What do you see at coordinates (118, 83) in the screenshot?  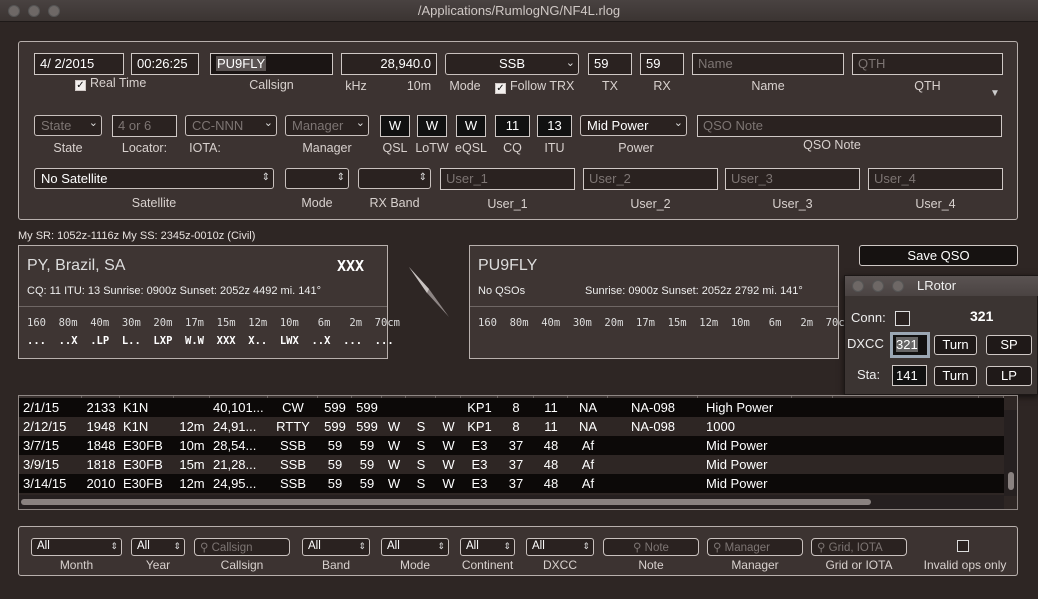 I see `real-time-label: Real Time` at bounding box center [118, 83].